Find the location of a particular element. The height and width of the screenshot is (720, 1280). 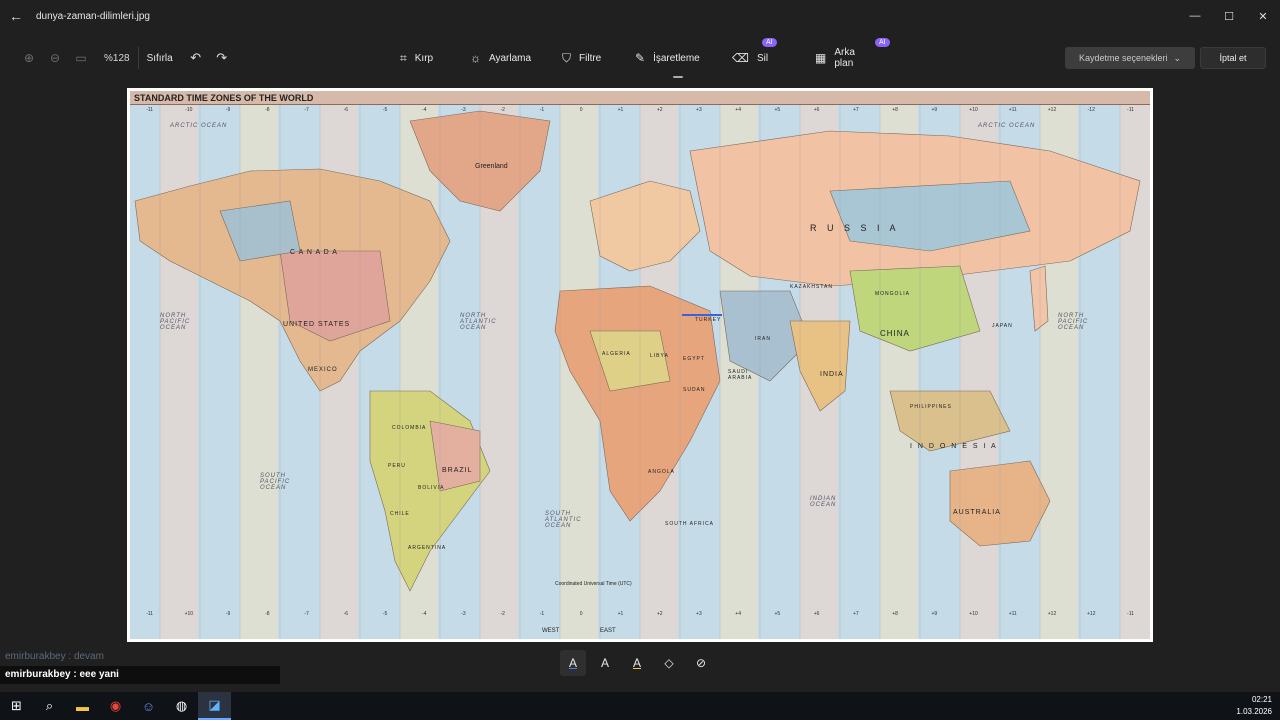

chat-username: emirburakbey is located at coordinates (38, 674).